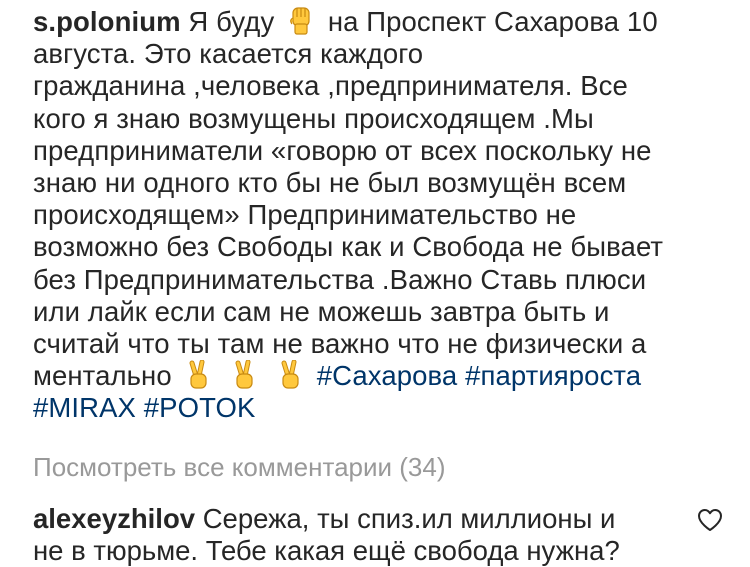 This screenshot has width=750, height=567. Describe the element at coordinates (710, 520) in the screenshot. I see `heart-icon` at that location.